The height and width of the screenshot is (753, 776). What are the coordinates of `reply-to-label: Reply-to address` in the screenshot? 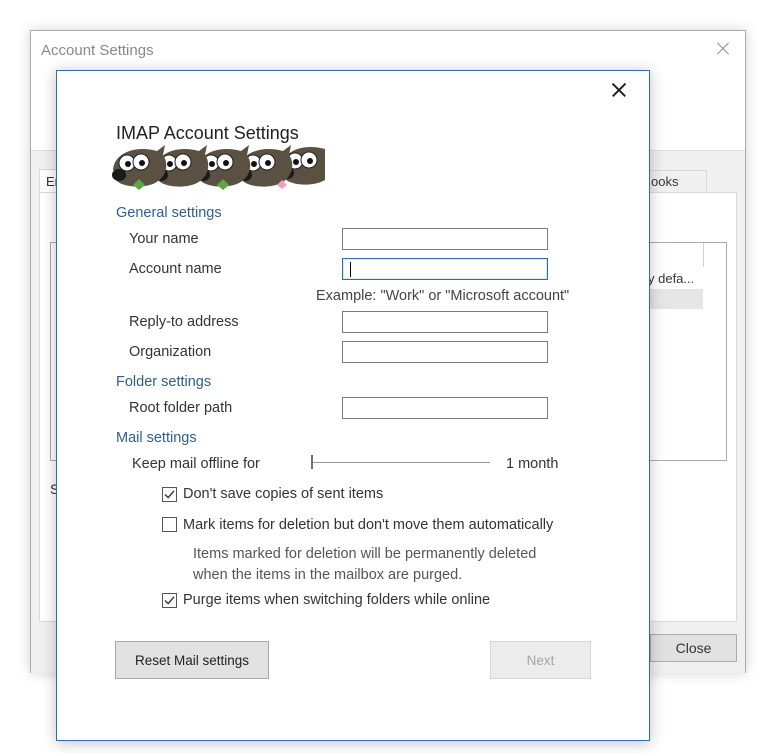 It's located at (184, 322).